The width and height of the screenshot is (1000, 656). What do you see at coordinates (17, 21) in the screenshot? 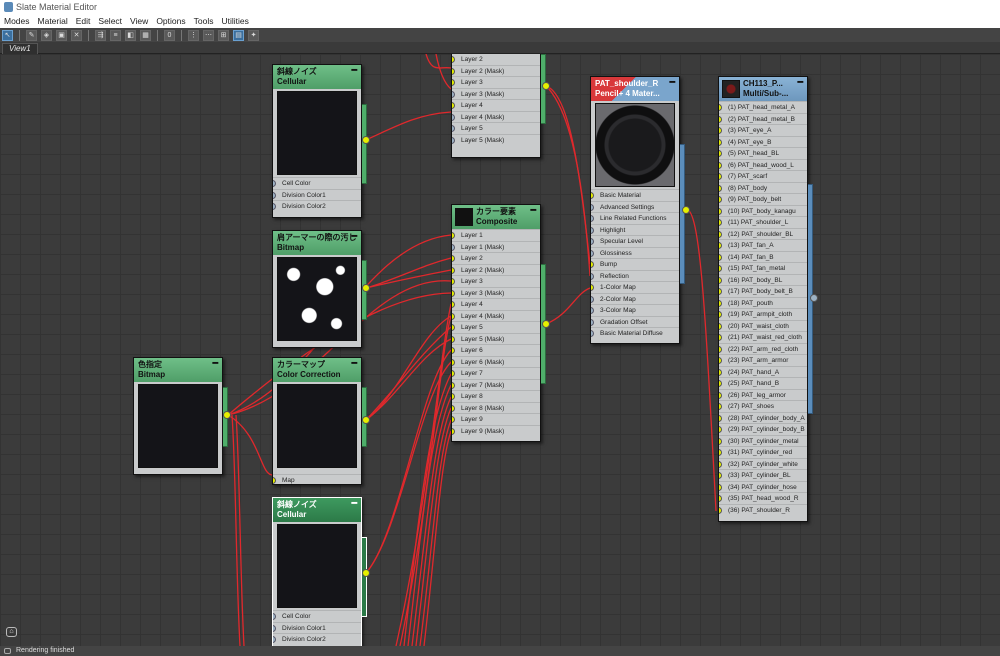
I see `menu-modes: Modes` at bounding box center [17, 21].